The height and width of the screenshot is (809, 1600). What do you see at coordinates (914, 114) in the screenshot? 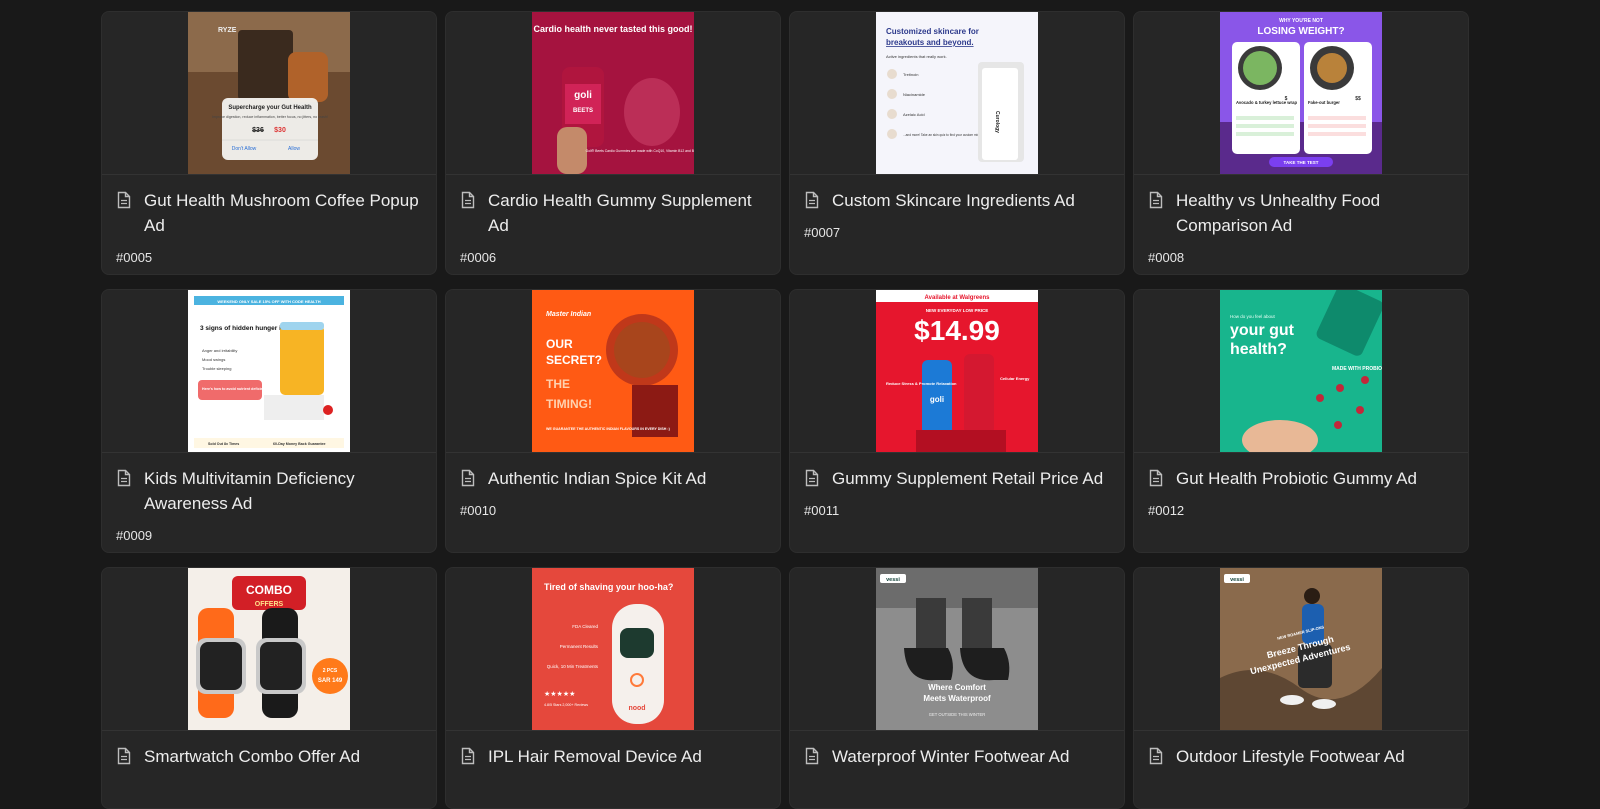
I see `thumb-text: Azelaic Acid` at bounding box center [914, 114].